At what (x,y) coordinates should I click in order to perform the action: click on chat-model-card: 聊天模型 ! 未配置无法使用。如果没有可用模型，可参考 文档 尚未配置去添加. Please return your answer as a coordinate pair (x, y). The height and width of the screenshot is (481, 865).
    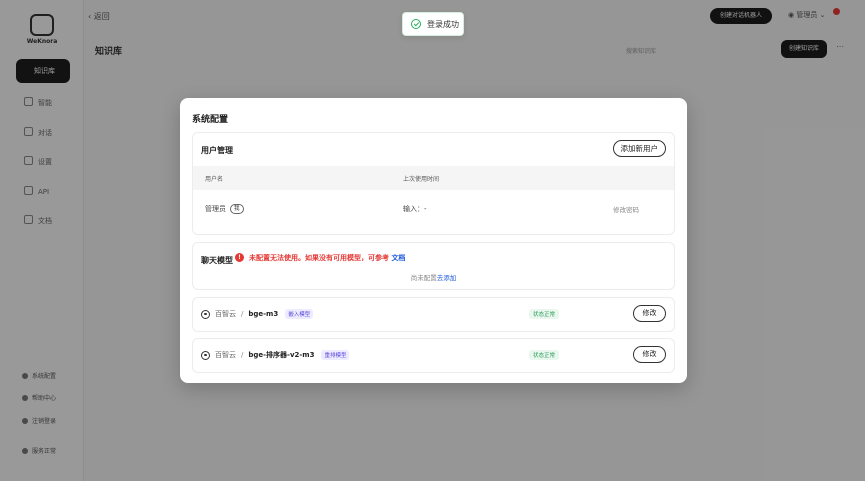
    Looking at the image, I should click on (433, 266).